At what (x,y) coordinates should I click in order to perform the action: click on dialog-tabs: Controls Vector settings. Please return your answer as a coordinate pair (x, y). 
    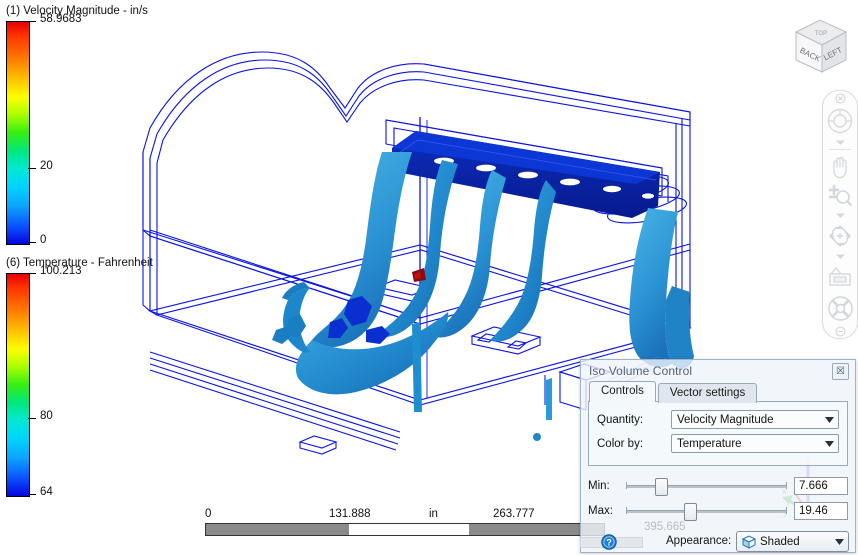
    Looking at the image, I should click on (718, 392).